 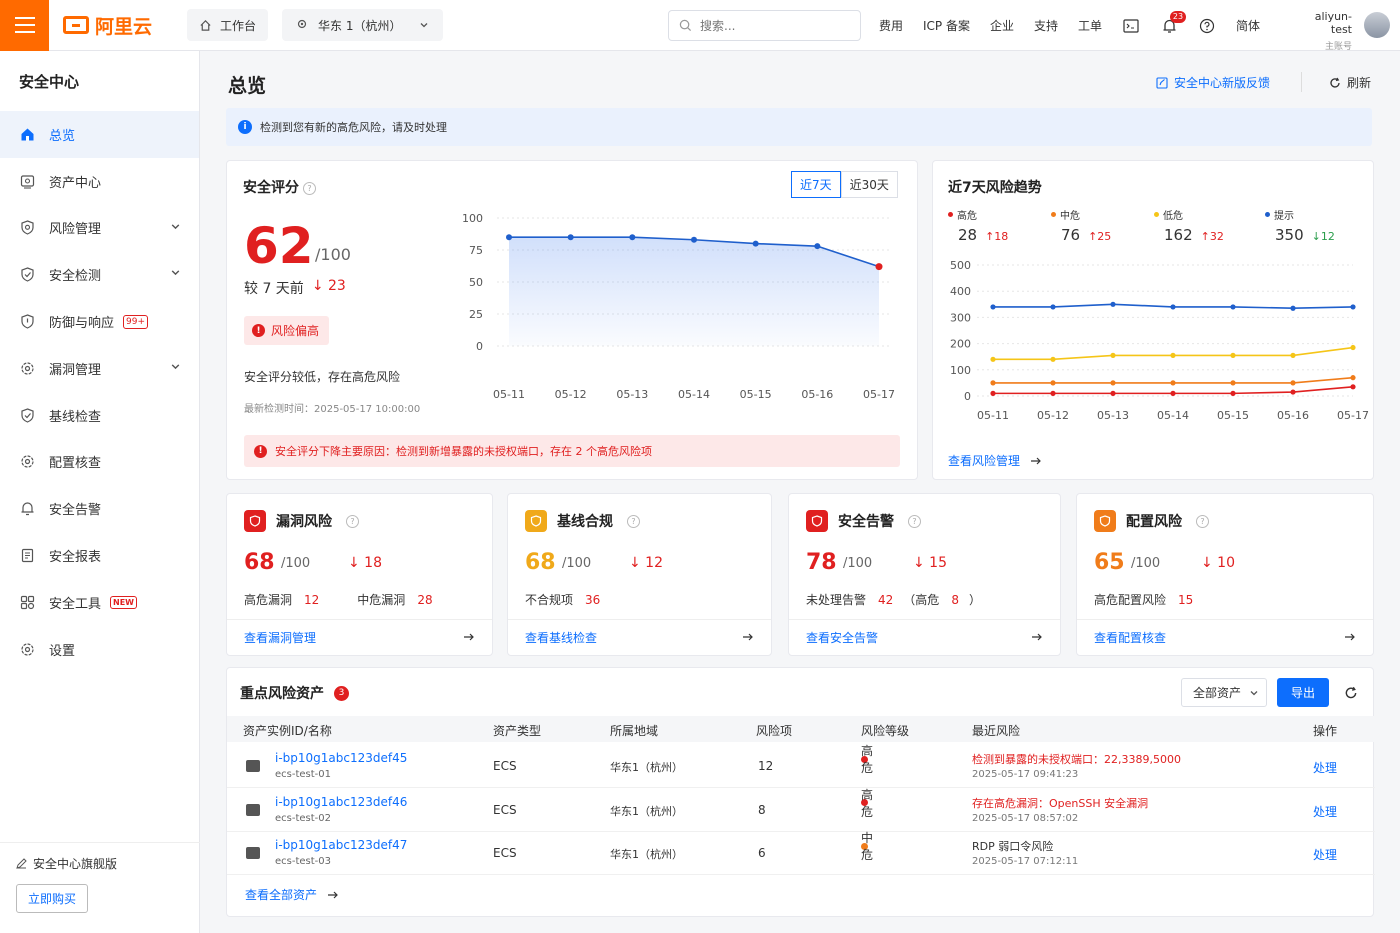 What do you see at coordinates (24, 25) in the screenshot?
I see `menu-icon` at bounding box center [24, 25].